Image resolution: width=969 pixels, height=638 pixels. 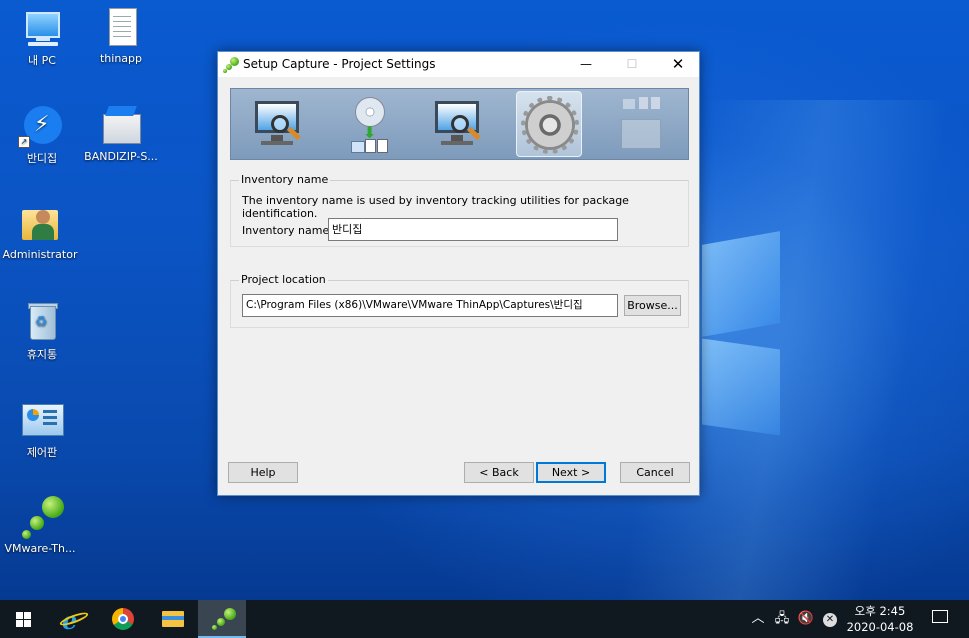 I want to click on shortcut-arrow-icon: ↗, so click(x=24, y=142).